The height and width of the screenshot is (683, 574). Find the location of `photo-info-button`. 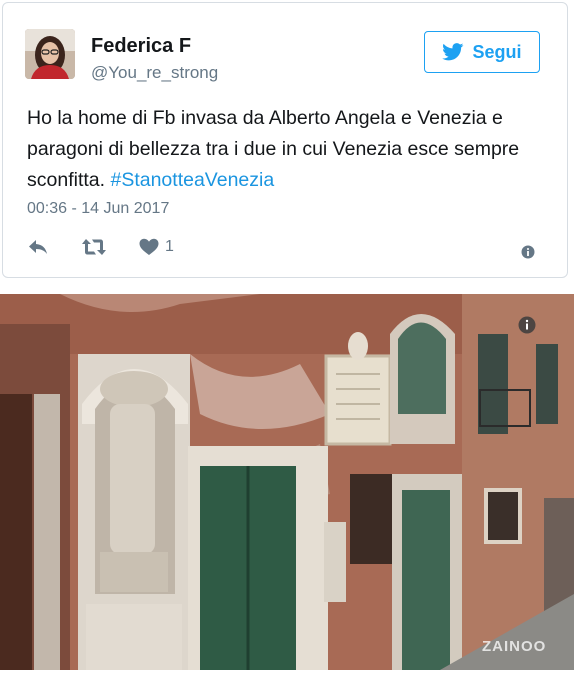

photo-info-button is located at coordinates (527, 327).